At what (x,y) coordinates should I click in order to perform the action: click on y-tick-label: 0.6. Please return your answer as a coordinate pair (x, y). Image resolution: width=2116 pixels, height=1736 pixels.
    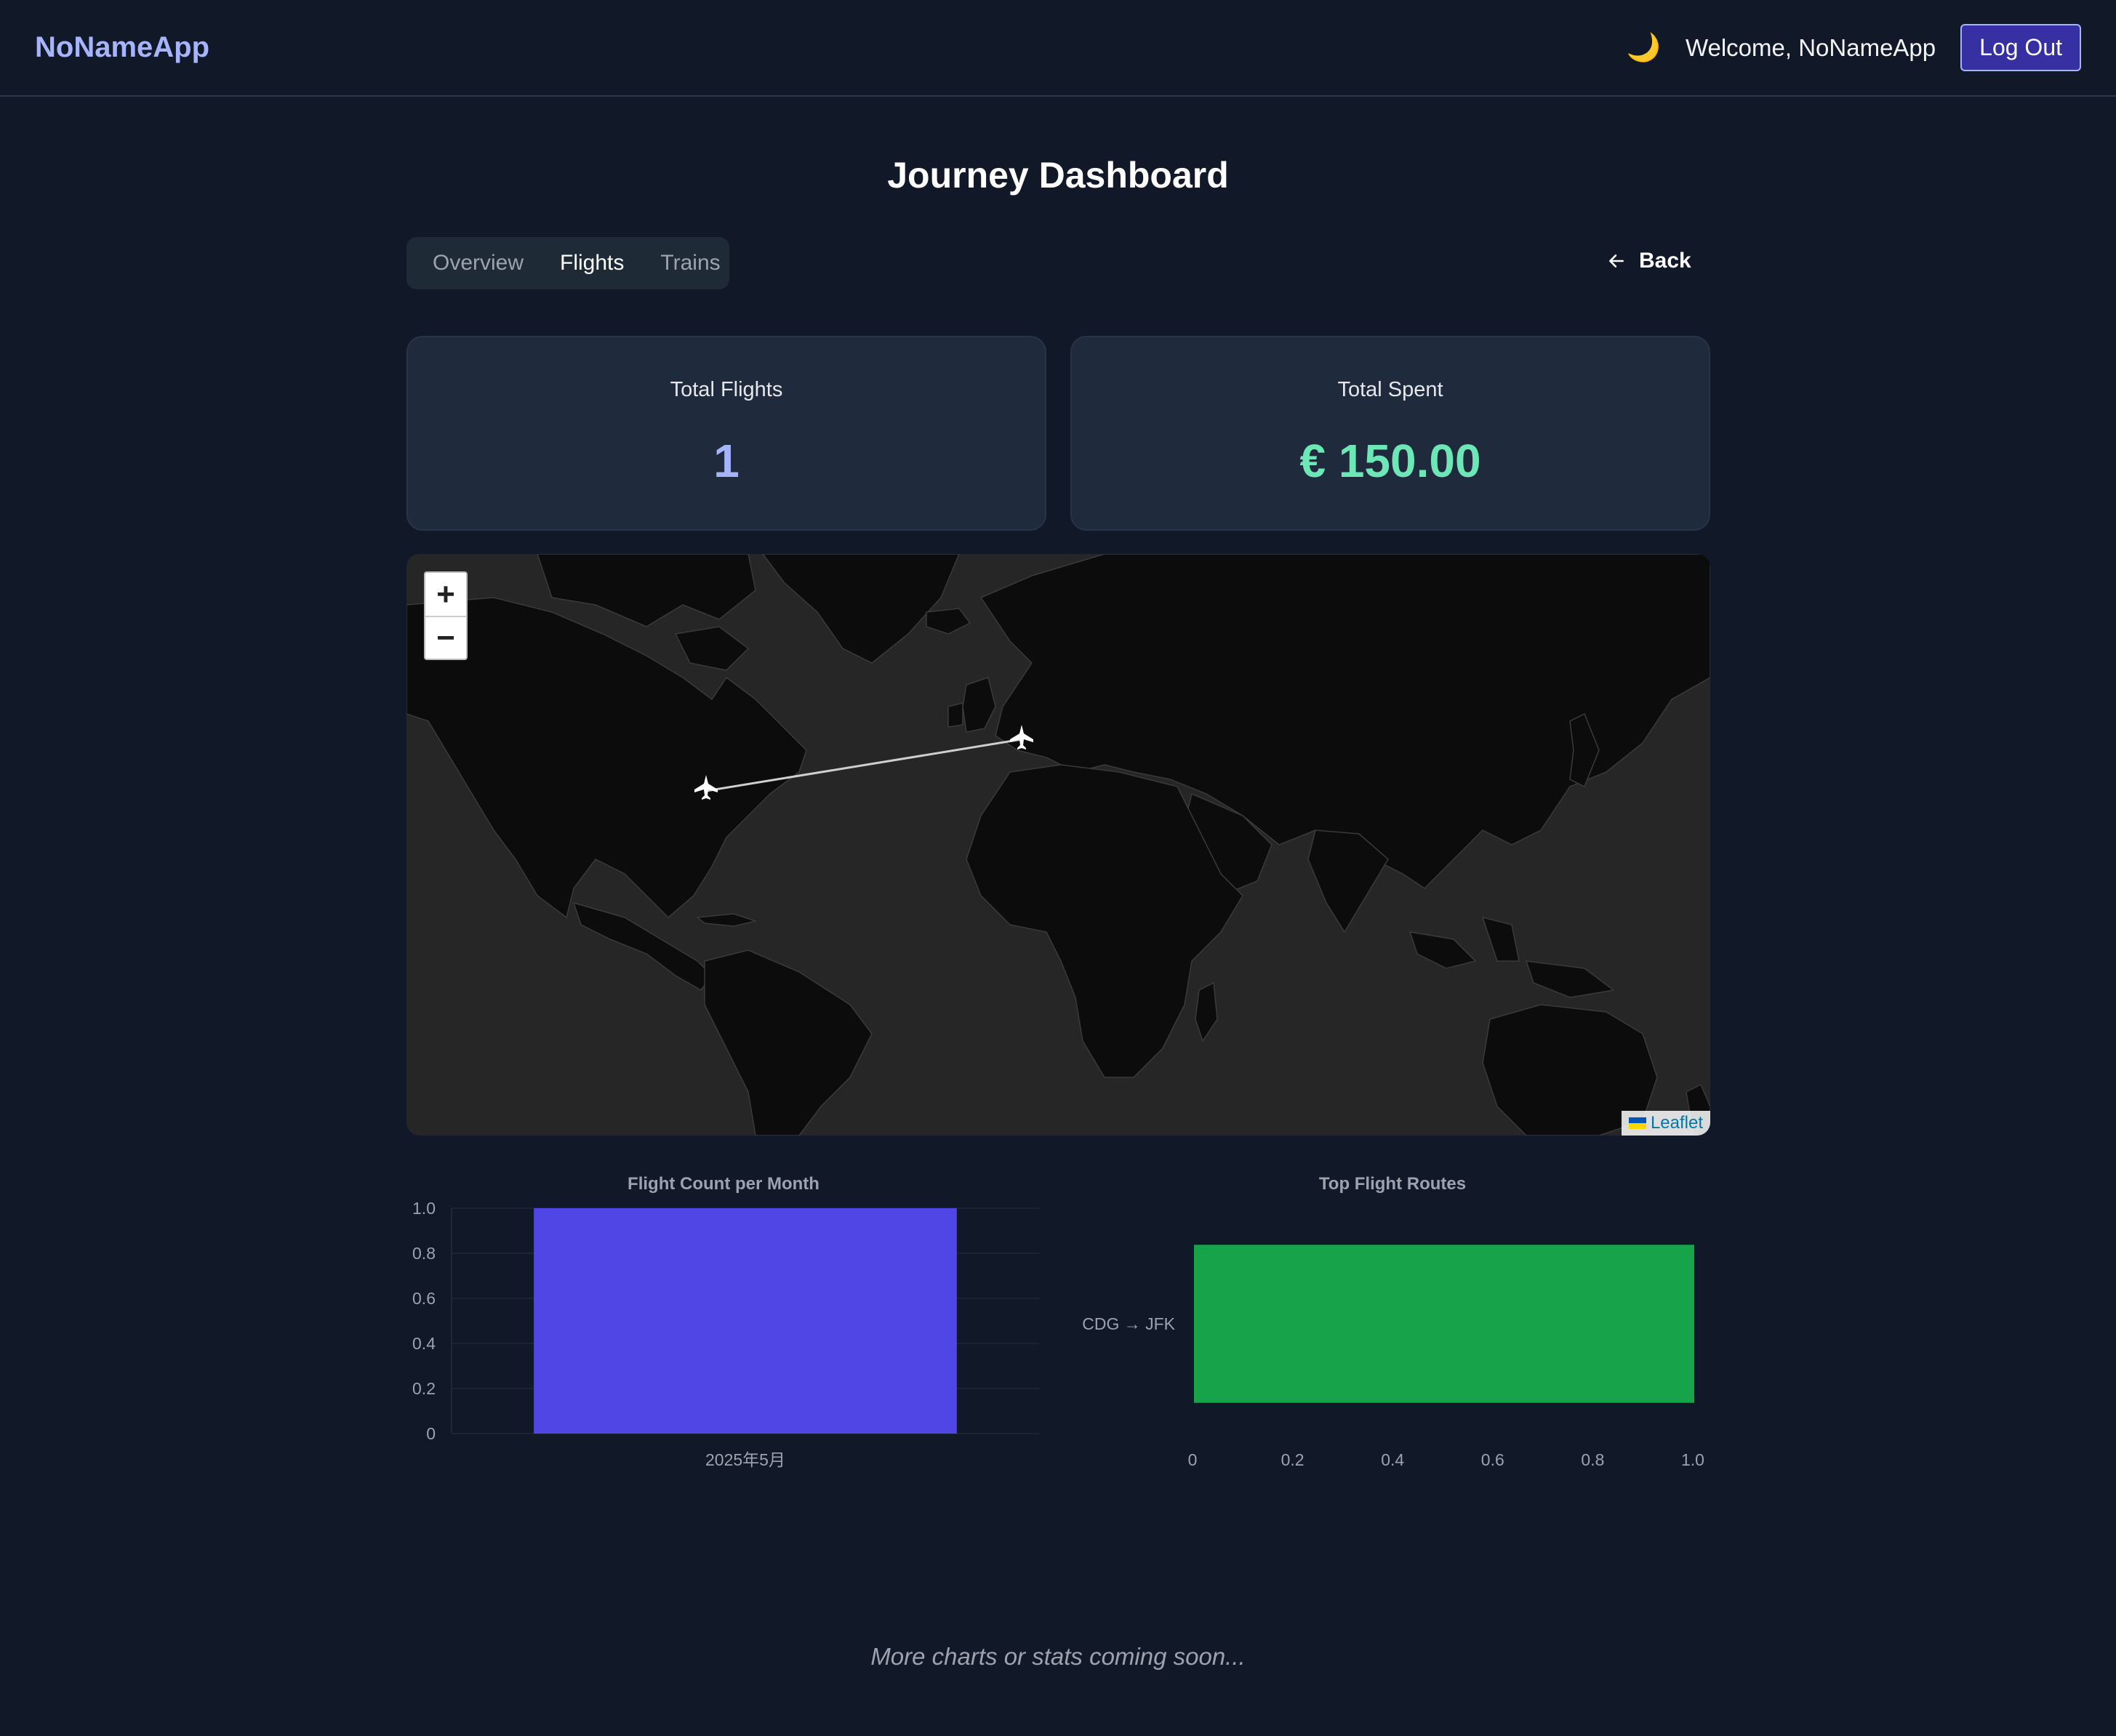
    Looking at the image, I should click on (424, 1298).